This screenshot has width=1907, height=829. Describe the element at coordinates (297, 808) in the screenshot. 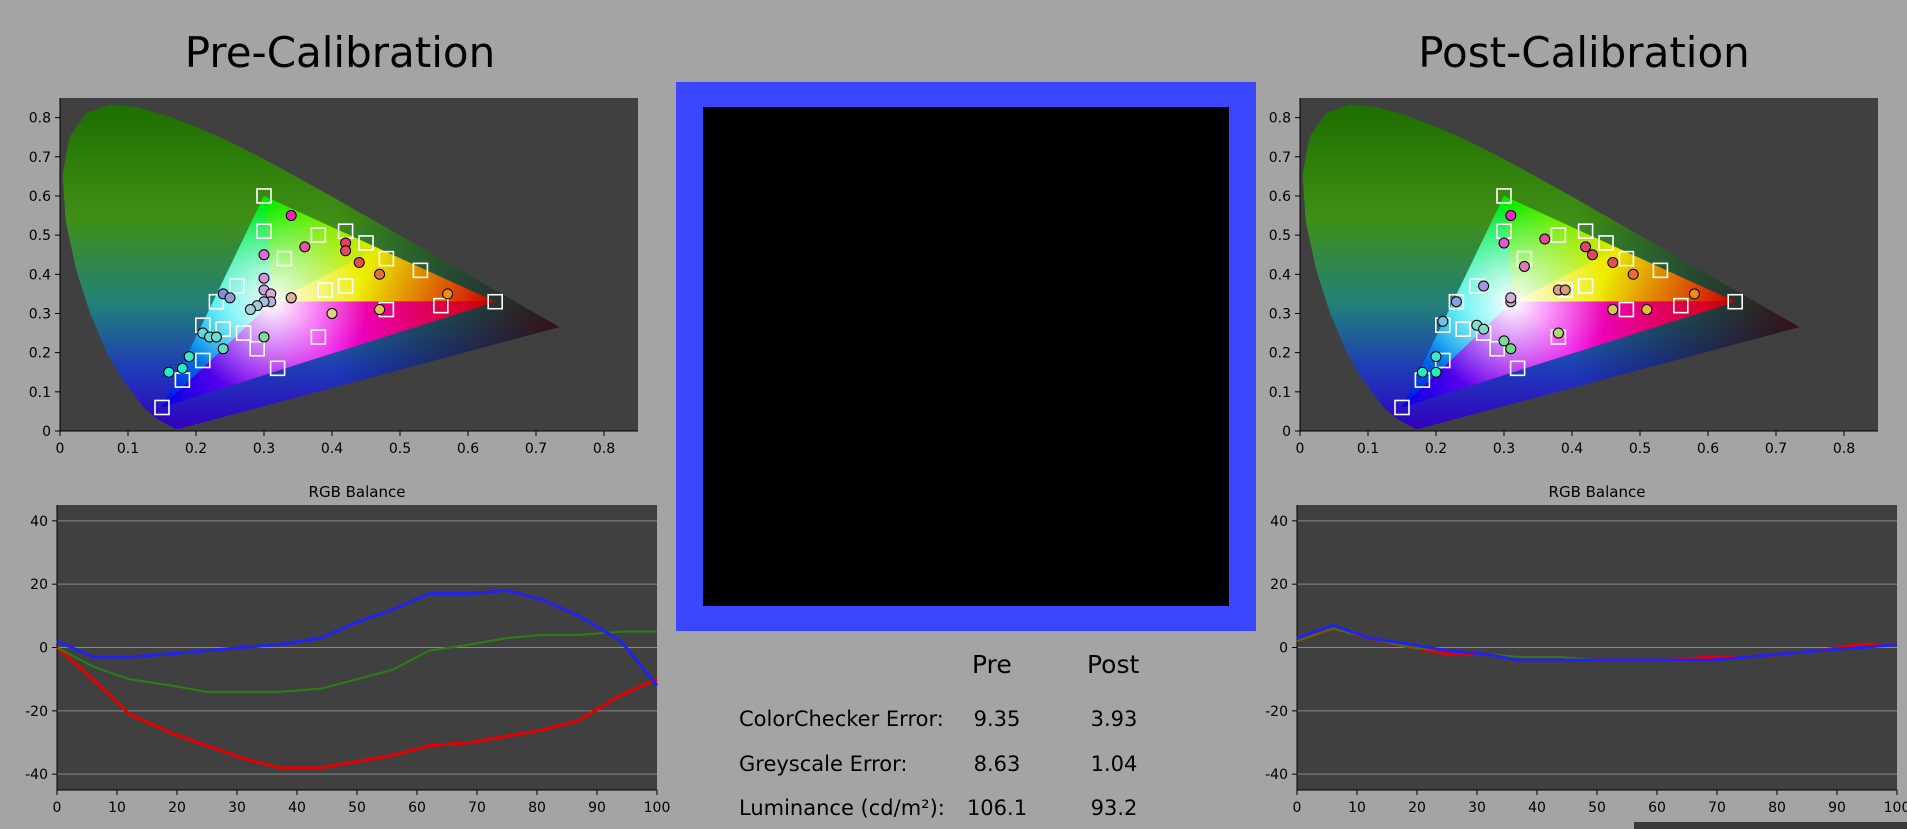

I see `x-tick-label: 40` at that location.